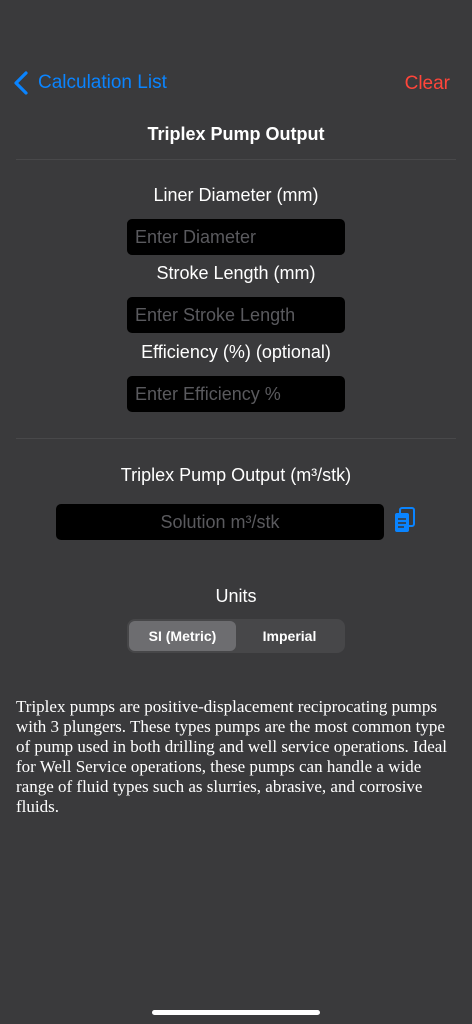 This screenshot has height=1024, width=472. I want to click on units-option-si-metric: SI (Metric), so click(182, 636).